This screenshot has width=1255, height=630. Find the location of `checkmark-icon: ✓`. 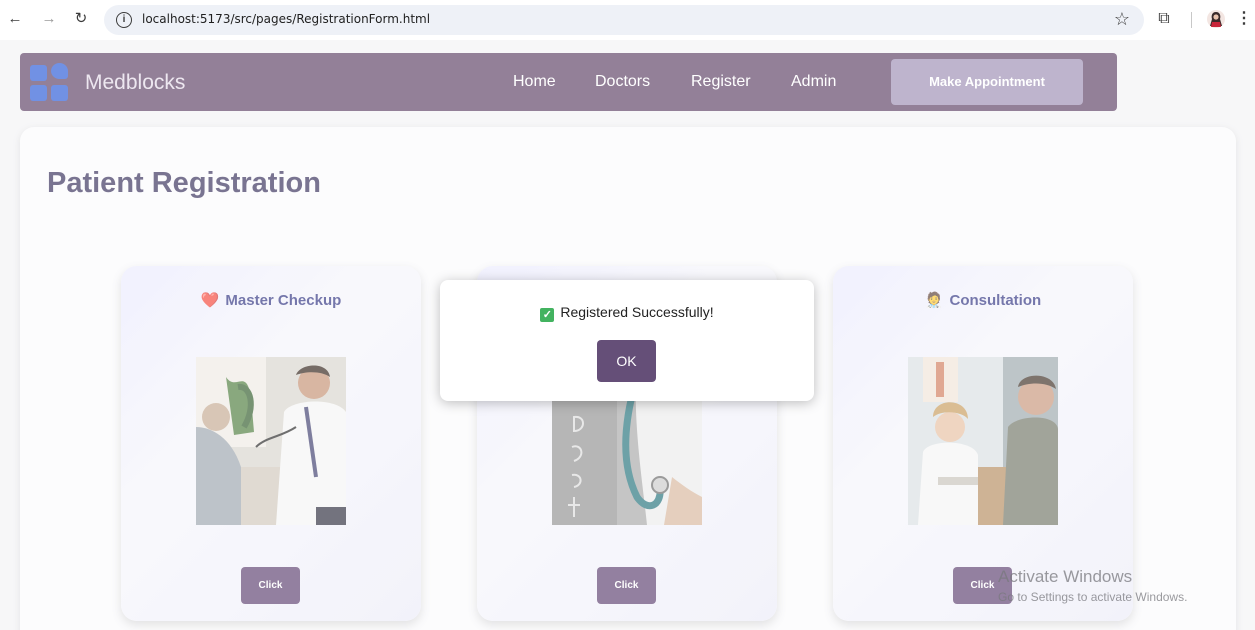

checkmark-icon: ✓ is located at coordinates (547, 315).